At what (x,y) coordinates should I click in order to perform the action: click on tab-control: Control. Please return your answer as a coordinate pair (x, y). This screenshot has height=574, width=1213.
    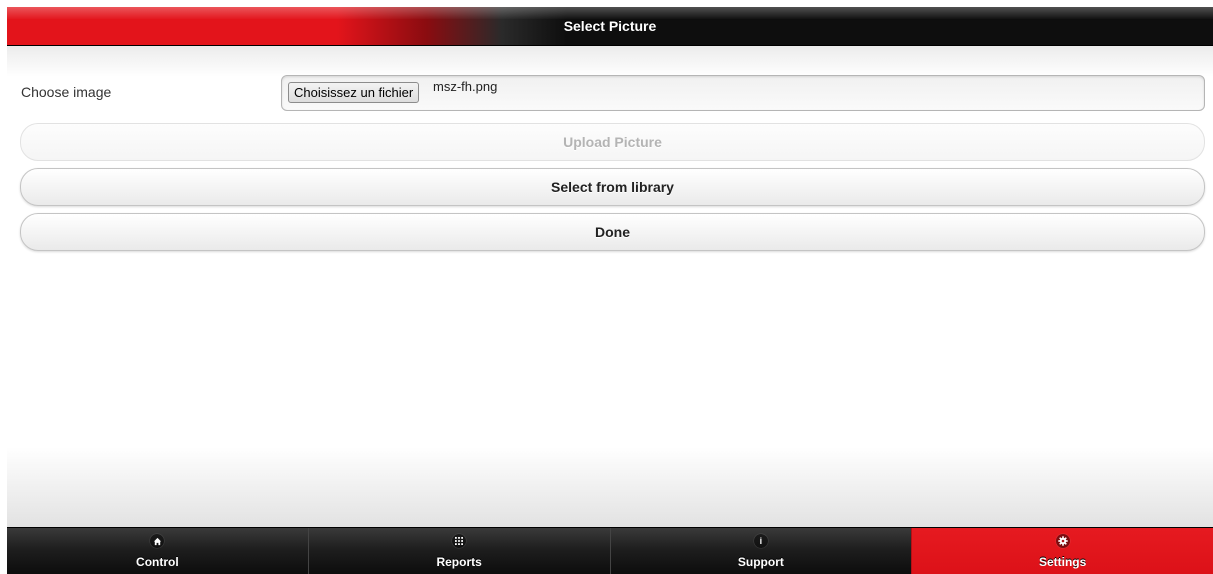
    Looking at the image, I should click on (157, 551).